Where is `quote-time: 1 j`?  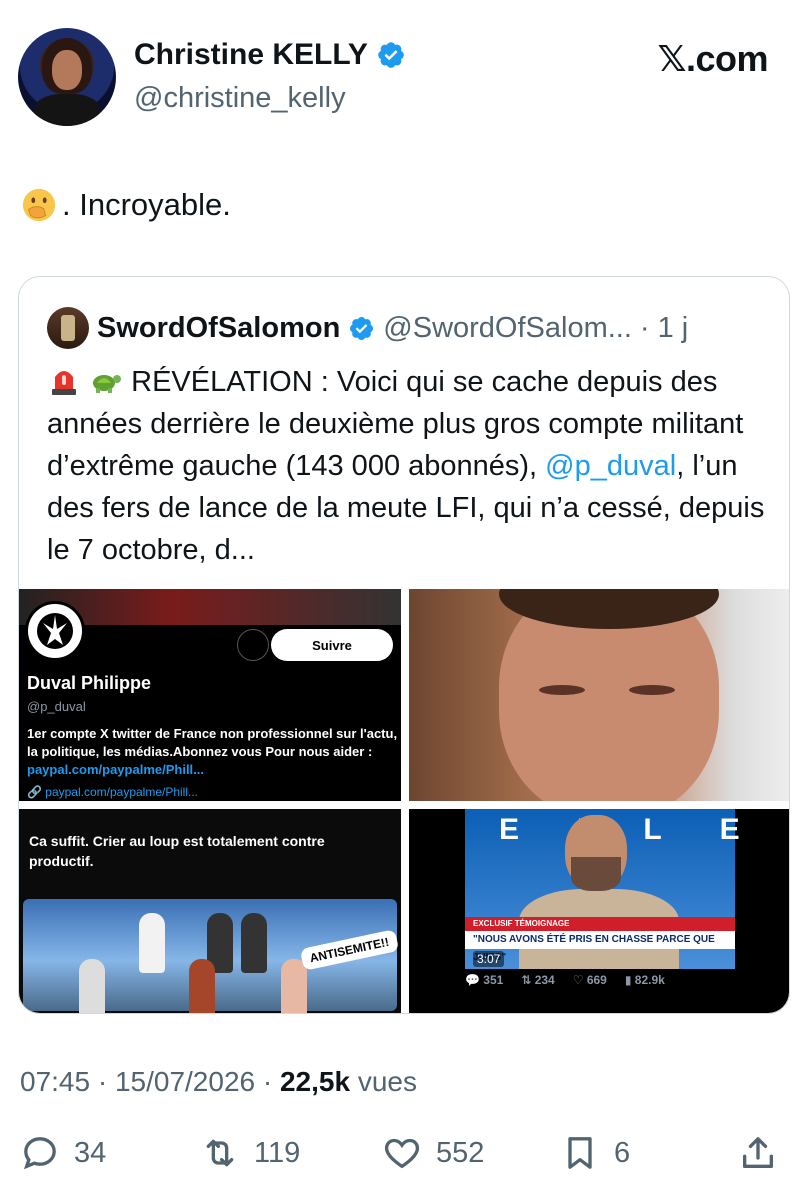 quote-time: 1 j is located at coordinates (673, 328).